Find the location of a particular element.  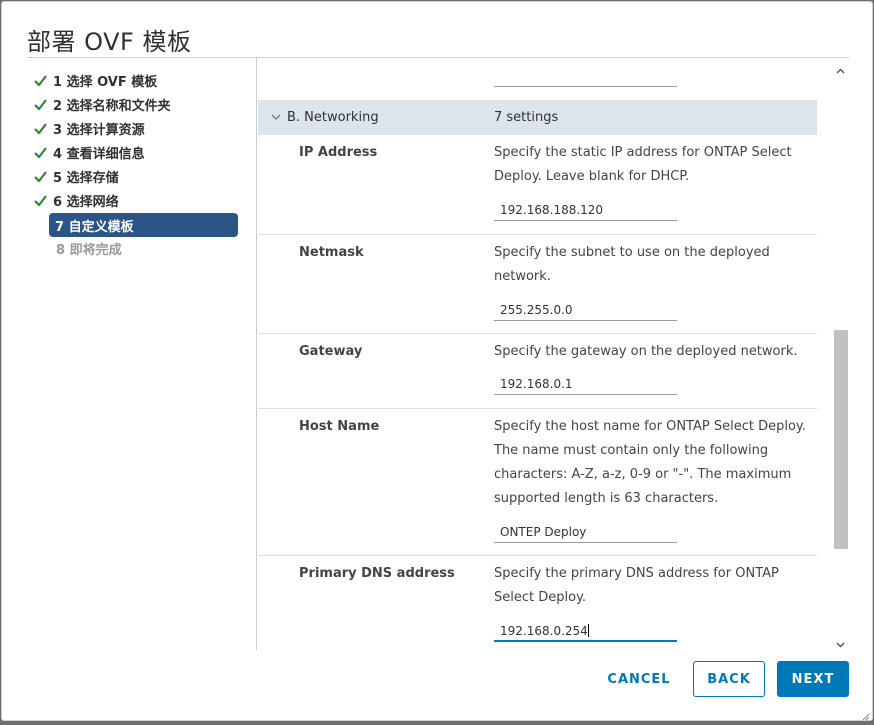

content-scrollbar is located at coordinates (840, 354).